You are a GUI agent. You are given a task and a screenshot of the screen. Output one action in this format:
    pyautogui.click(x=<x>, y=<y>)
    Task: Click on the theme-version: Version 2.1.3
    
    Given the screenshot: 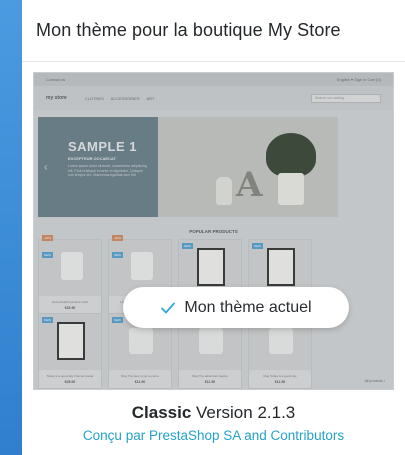 What is the action you would take?
    pyautogui.click(x=246, y=412)
    